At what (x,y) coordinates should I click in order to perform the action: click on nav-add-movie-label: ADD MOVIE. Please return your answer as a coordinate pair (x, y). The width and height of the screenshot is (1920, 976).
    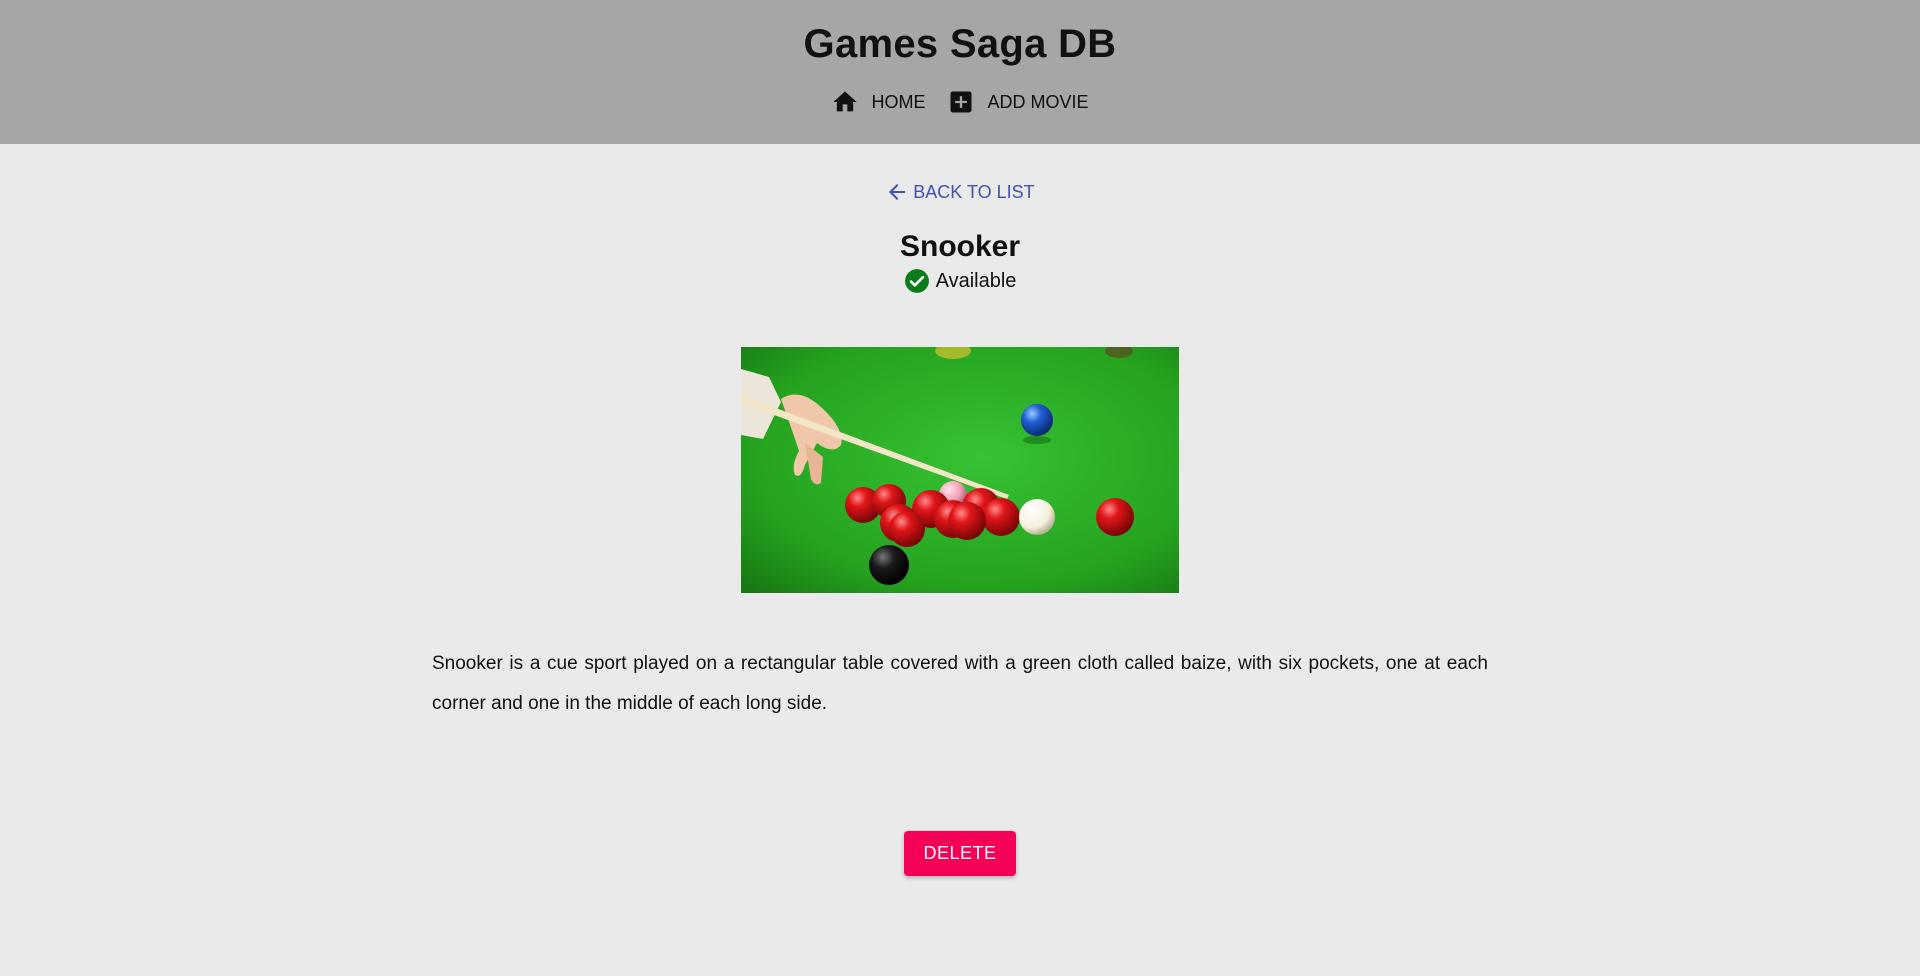
    Looking at the image, I should click on (1038, 101).